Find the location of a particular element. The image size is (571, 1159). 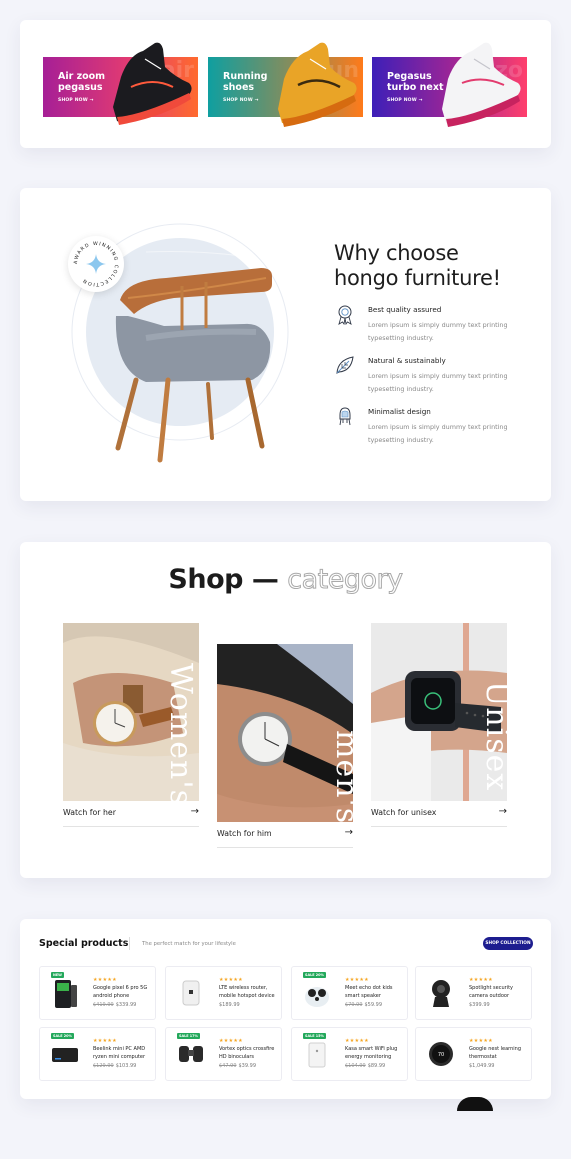

old-price: $129.99 is located at coordinates (103, 1066).